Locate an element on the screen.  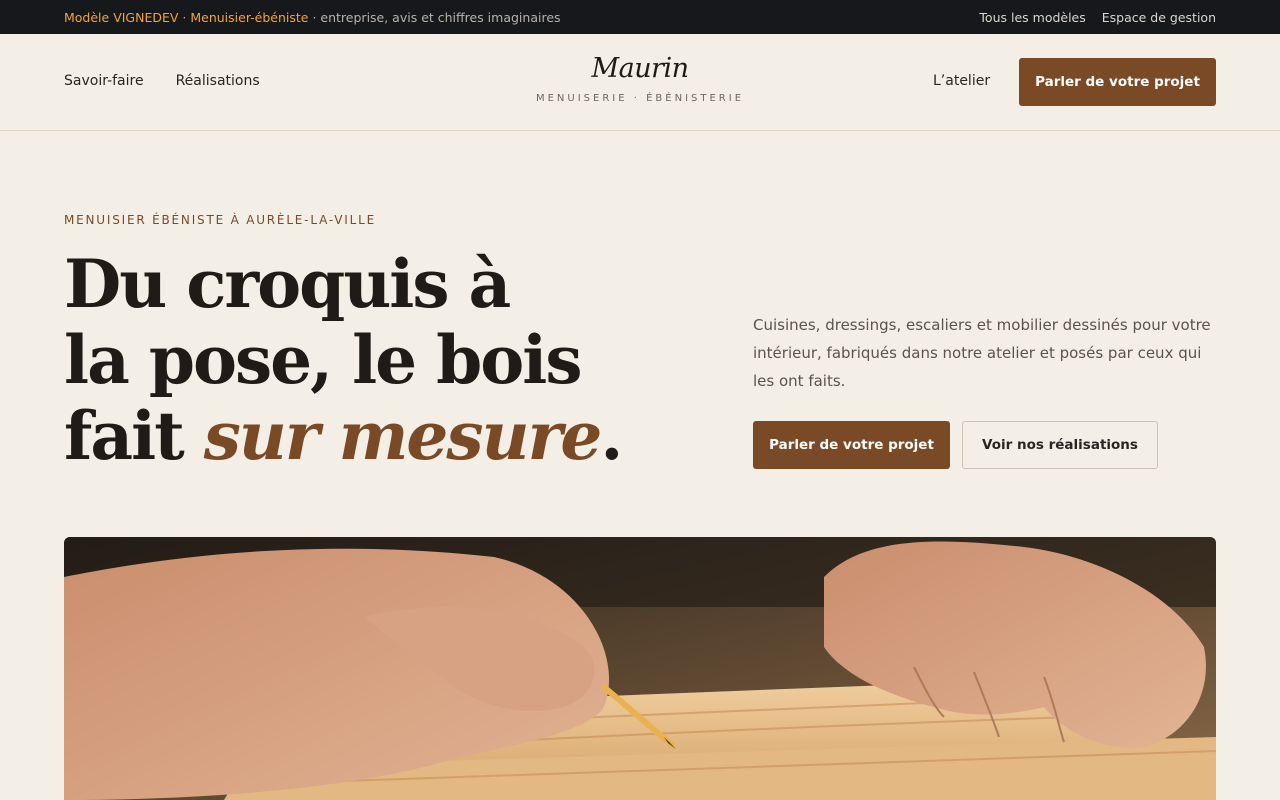
headline-end: . is located at coordinates (611, 436).